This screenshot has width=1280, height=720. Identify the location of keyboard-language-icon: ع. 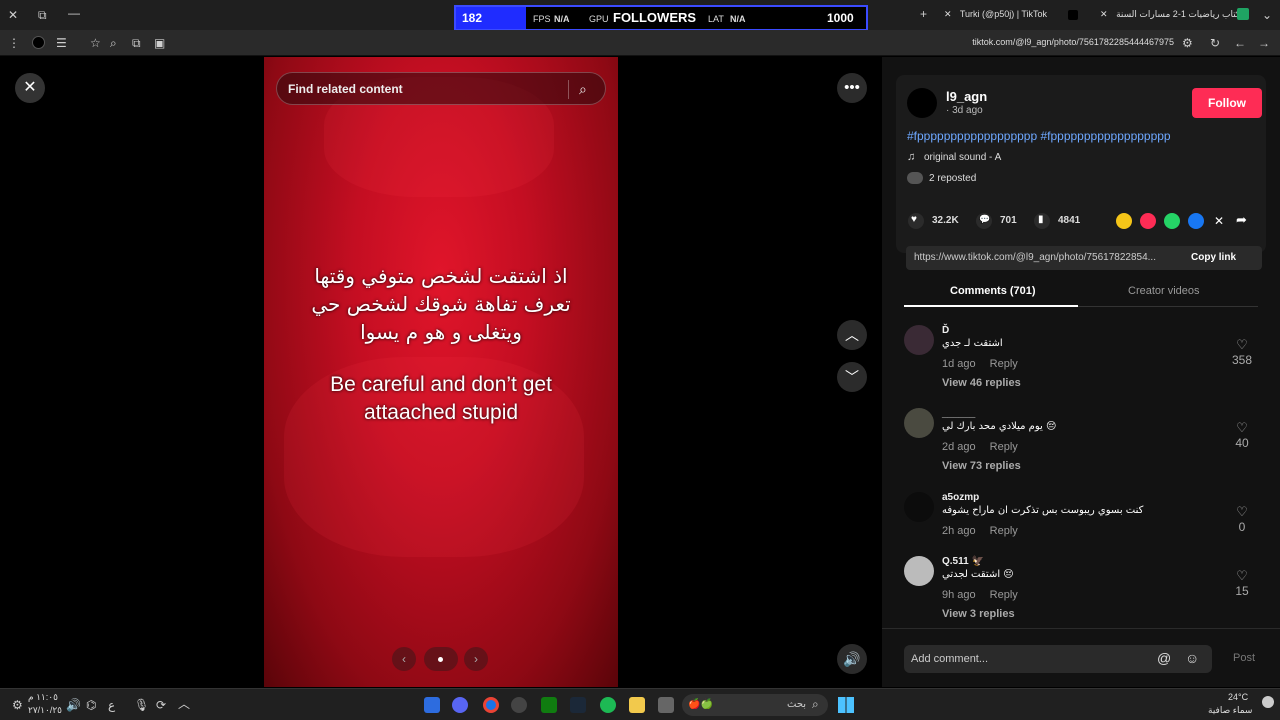
(111, 705).